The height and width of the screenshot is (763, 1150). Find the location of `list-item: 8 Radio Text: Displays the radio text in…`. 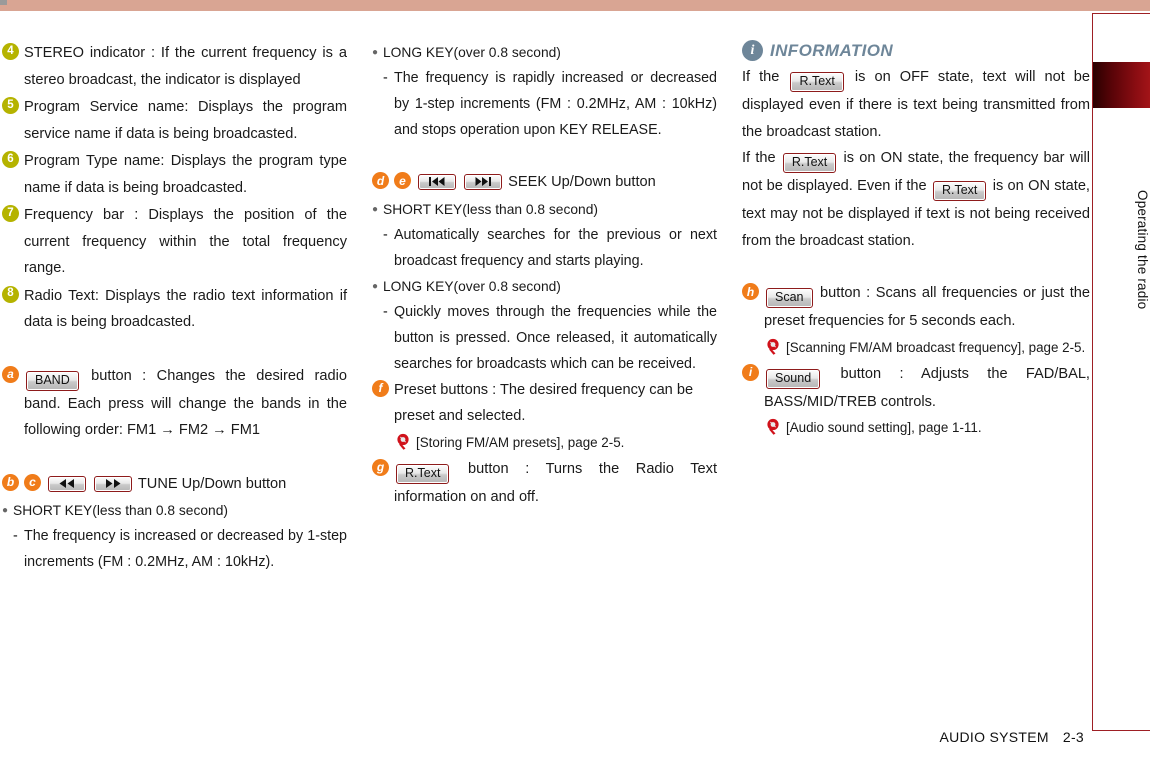

list-item: 8 Radio Text: Displays the radio text in… is located at coordinates (174, 309).